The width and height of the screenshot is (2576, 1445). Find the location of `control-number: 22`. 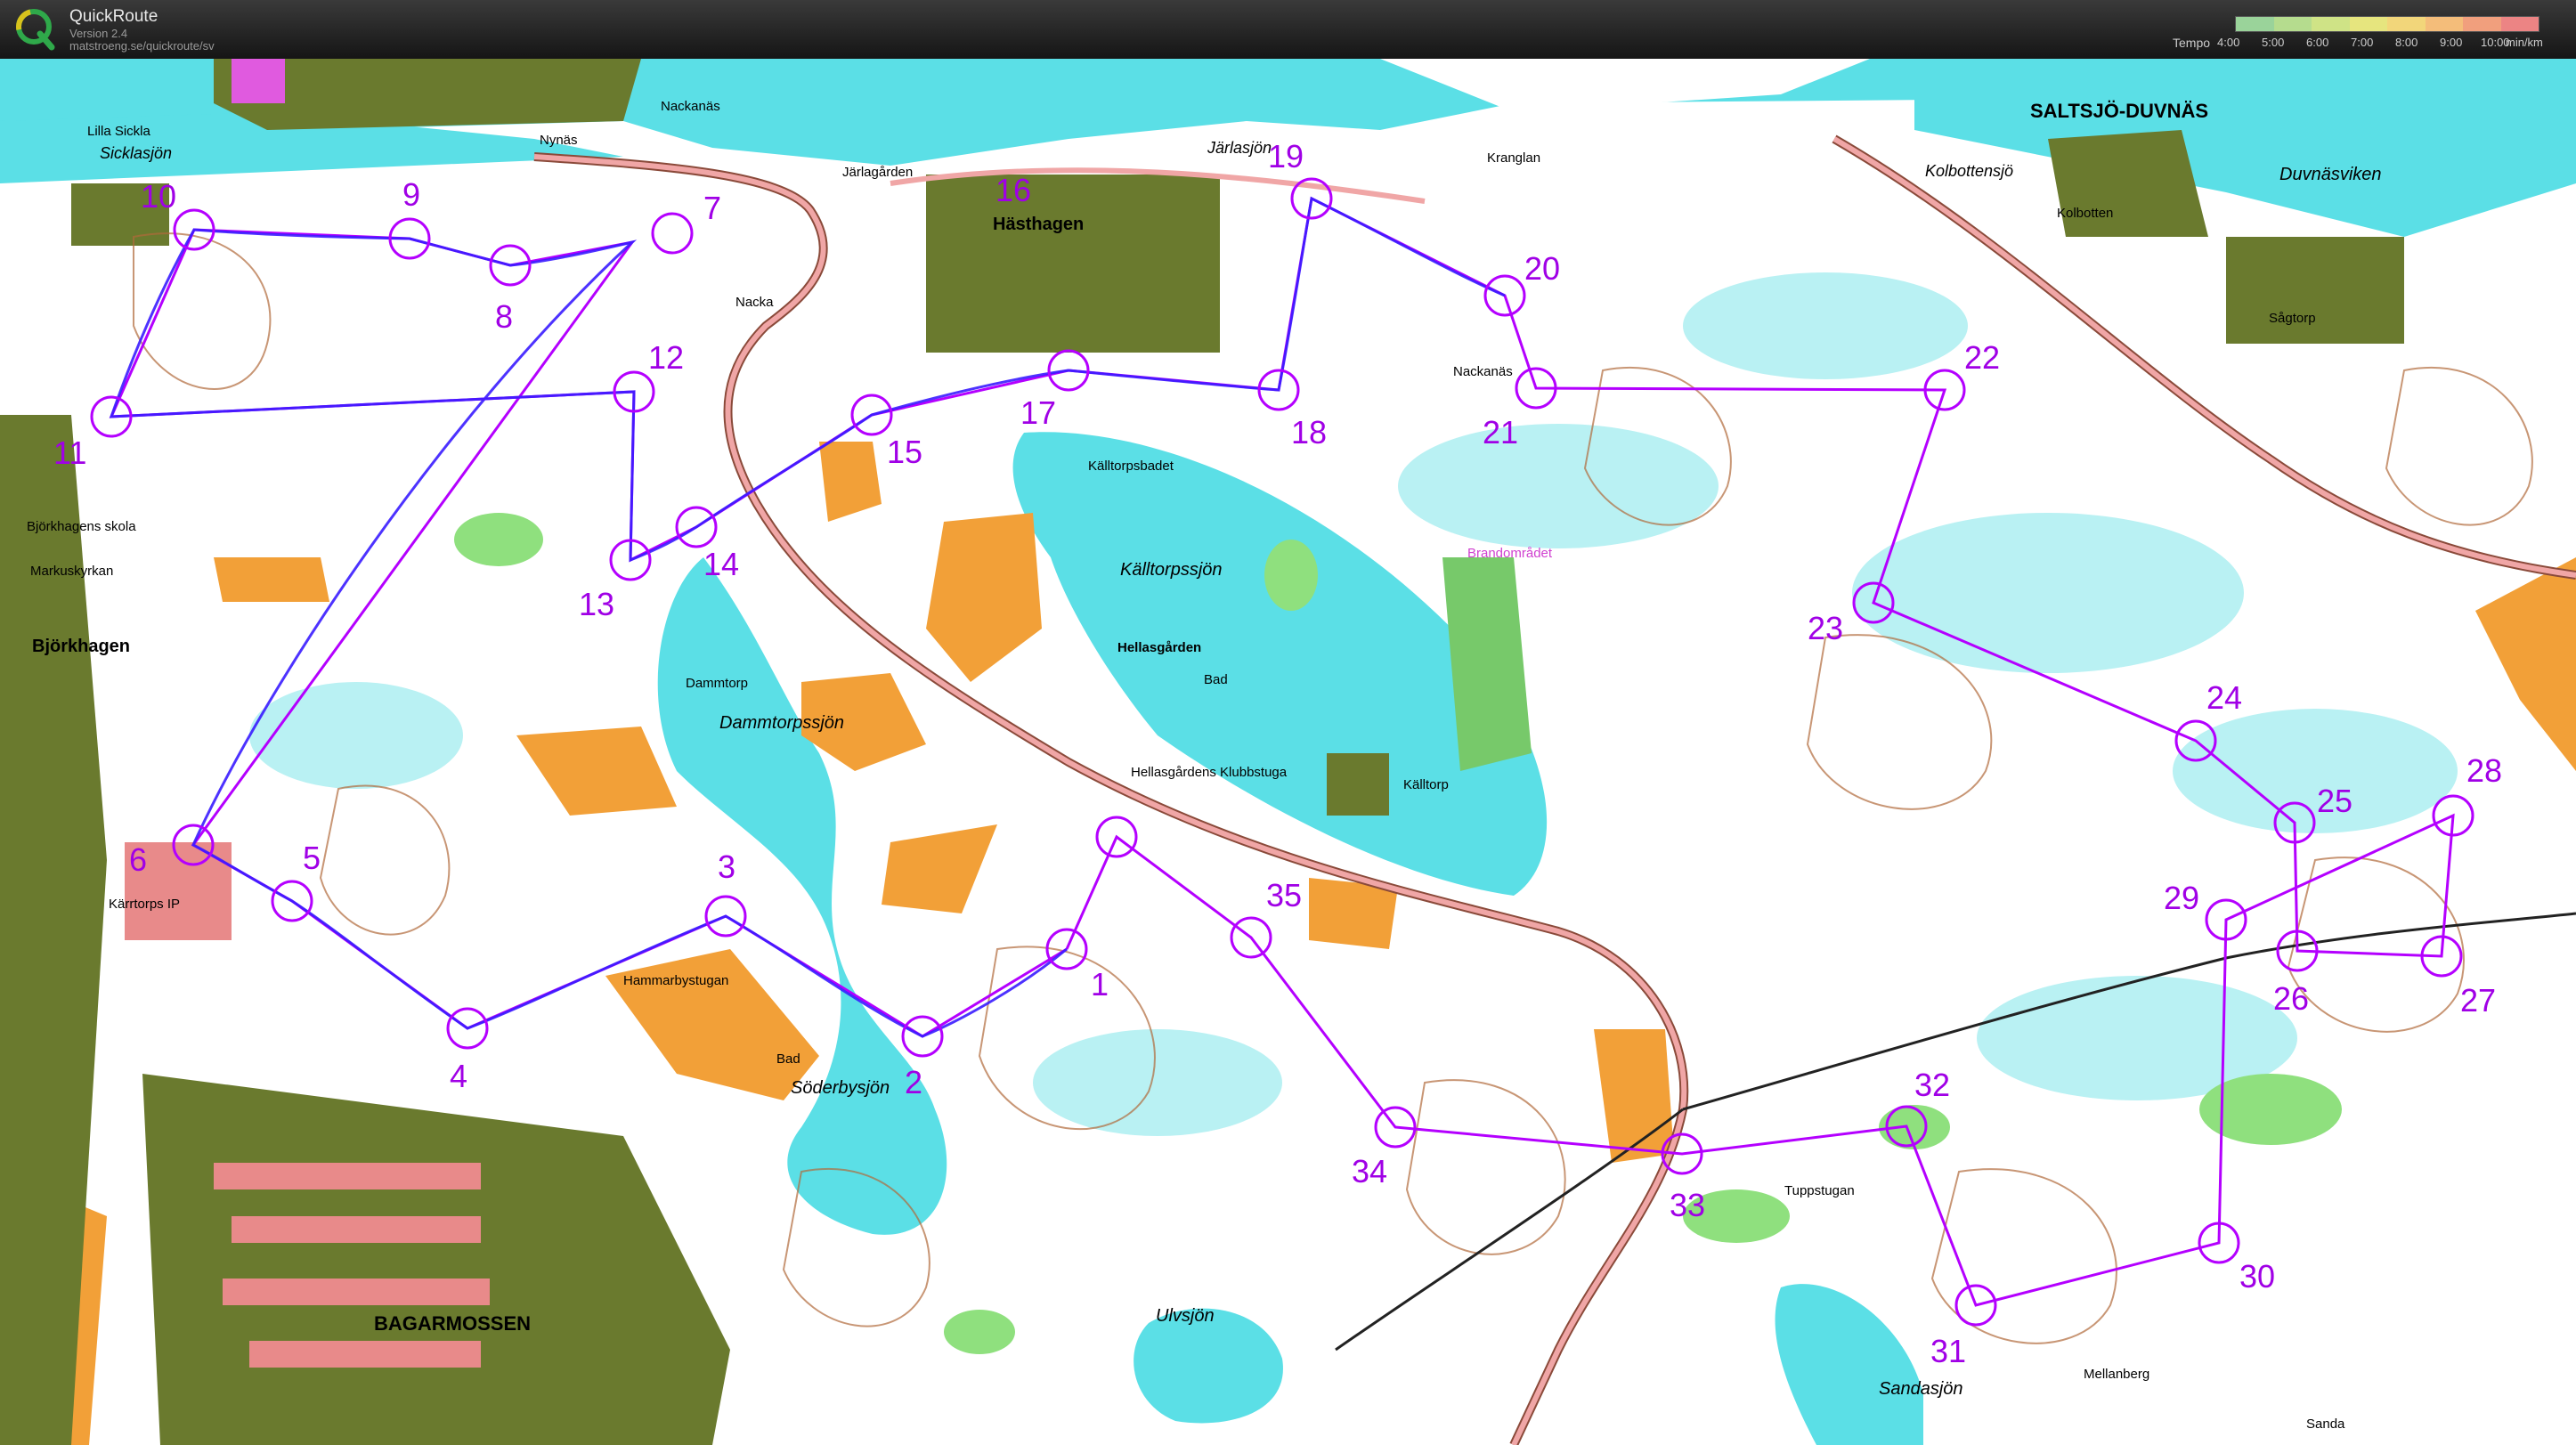

control-number: 22 is located at coordinates (1982, 358).